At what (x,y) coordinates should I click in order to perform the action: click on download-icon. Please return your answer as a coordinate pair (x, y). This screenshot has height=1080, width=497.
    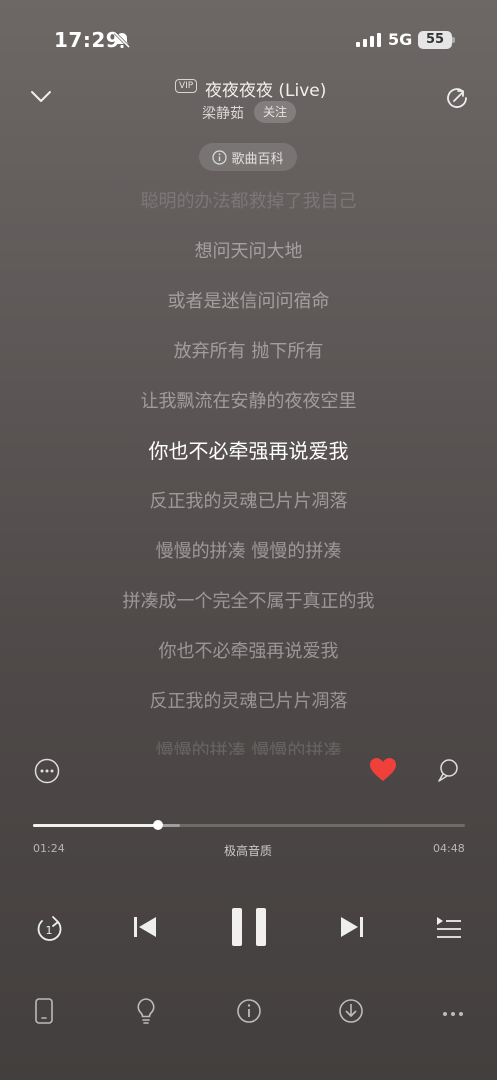
    Looking at the image, I should click on (351, 1011).